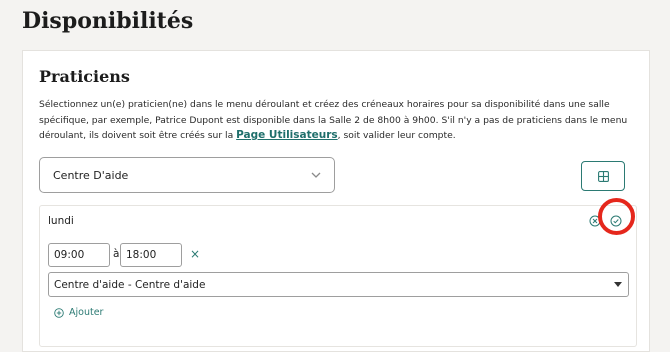  What do you see at coordinates (618, 284) in the screenshot?
I see `caret-down-icon` at bounding box center [618, 284].